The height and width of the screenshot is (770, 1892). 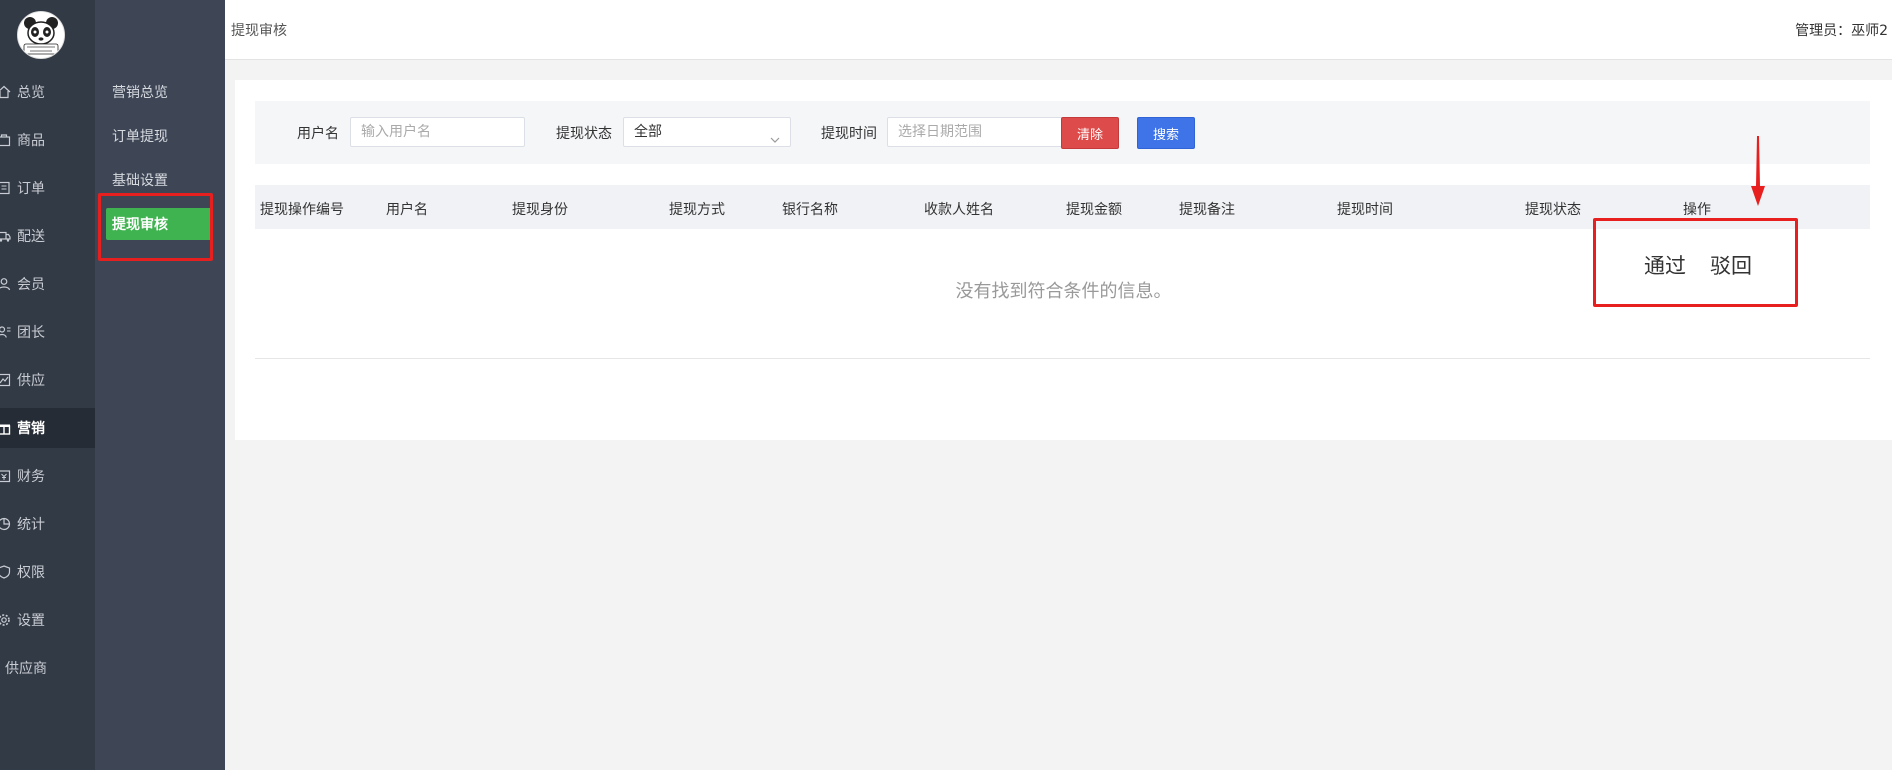 What do you see at coordinates (1869, 31) in the screenshot?
I see `admin-name: 巫师2` at bounding box center [1869, 31].